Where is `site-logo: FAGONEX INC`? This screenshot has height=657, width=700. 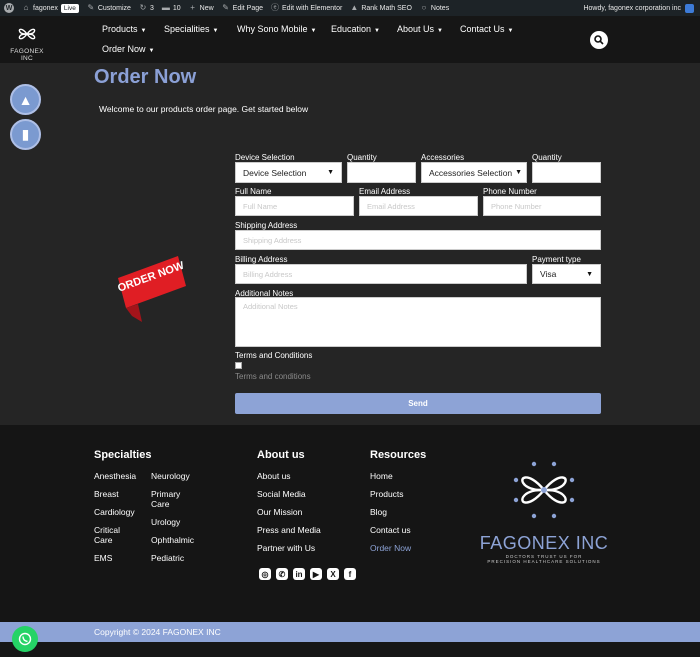 site-logo: FAGONEX INC is located at coordinates (27, 42).